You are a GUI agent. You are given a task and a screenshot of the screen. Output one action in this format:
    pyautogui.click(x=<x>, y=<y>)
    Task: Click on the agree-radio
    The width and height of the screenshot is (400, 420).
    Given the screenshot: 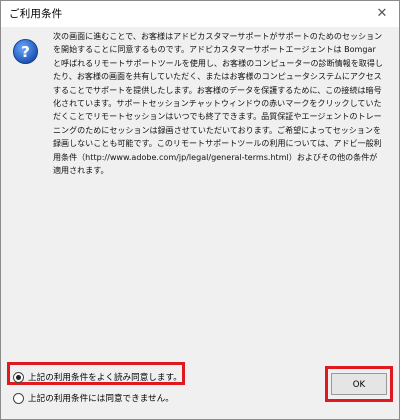 What is the action you would take?
    pyautogui.click(x=18, y=377)
    